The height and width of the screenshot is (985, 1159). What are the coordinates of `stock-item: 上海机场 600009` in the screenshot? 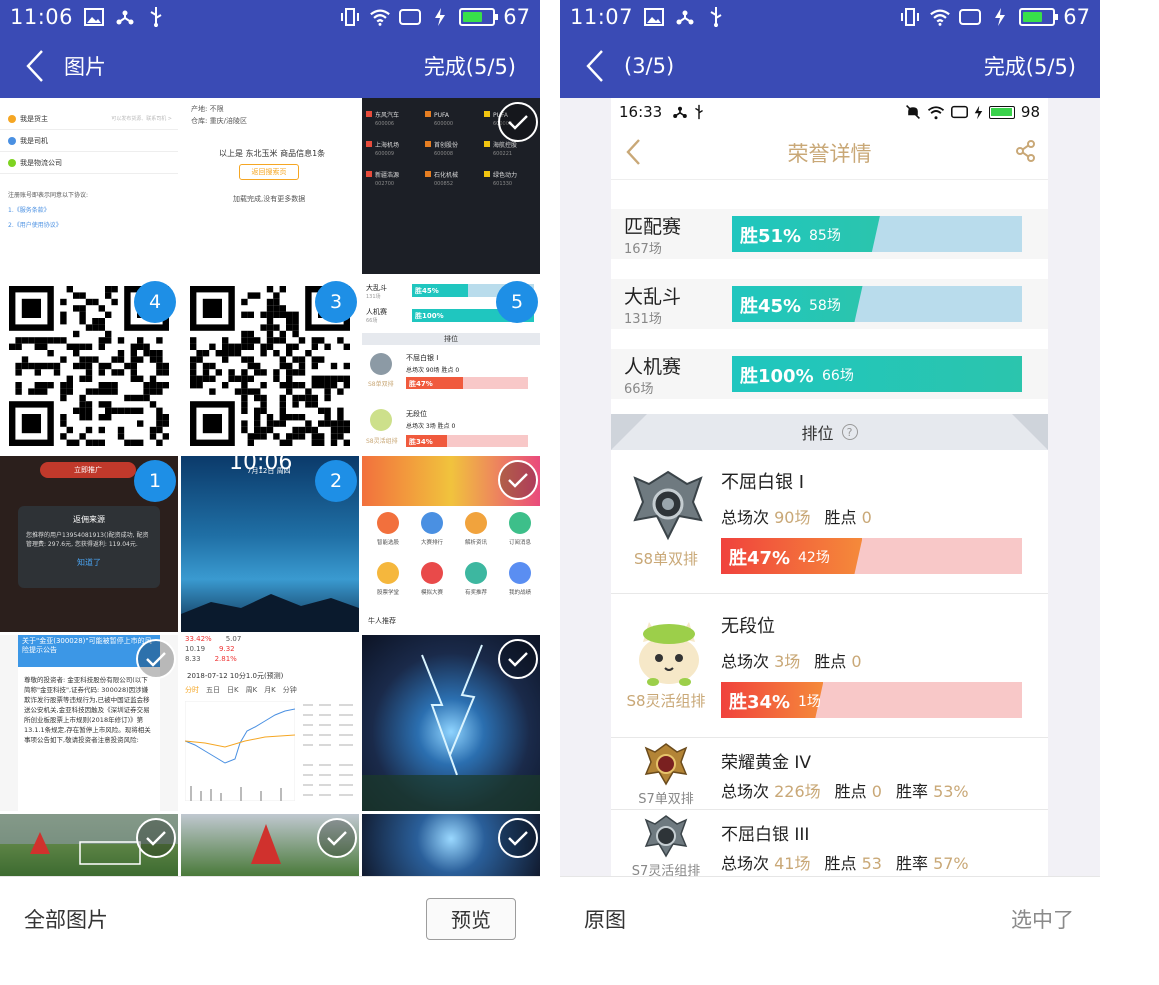 It's located at (394, 145).